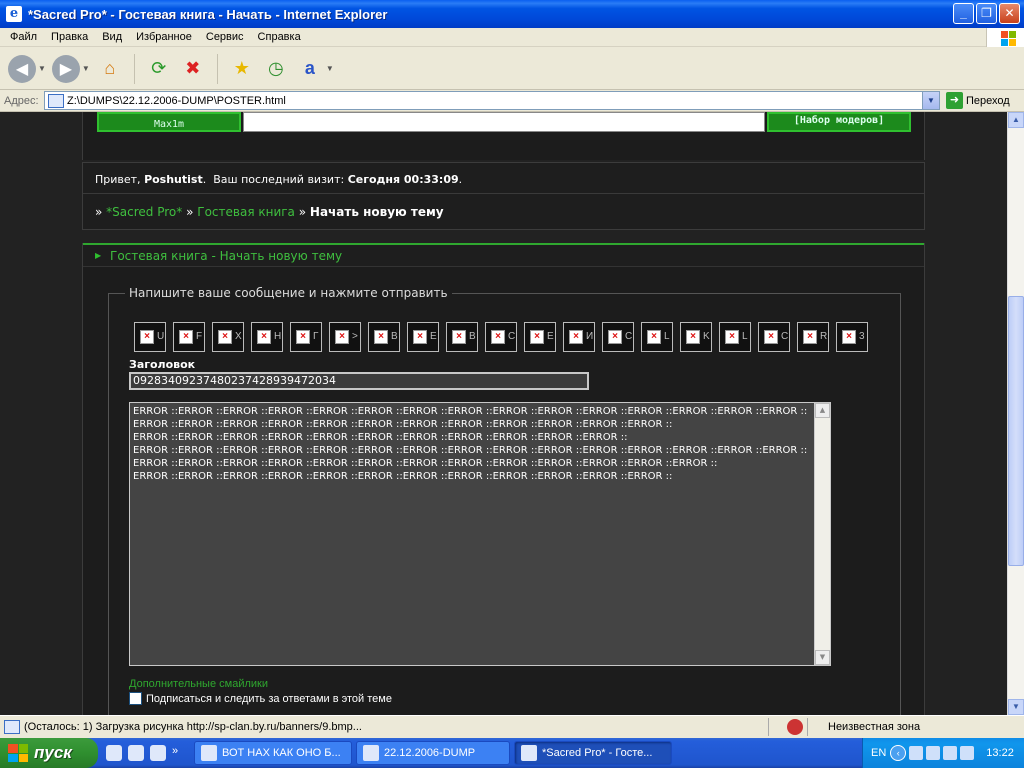  Describe the element at coordinates (110, 69) in the screenshot. I see `home-icon: ⌂` at that location.